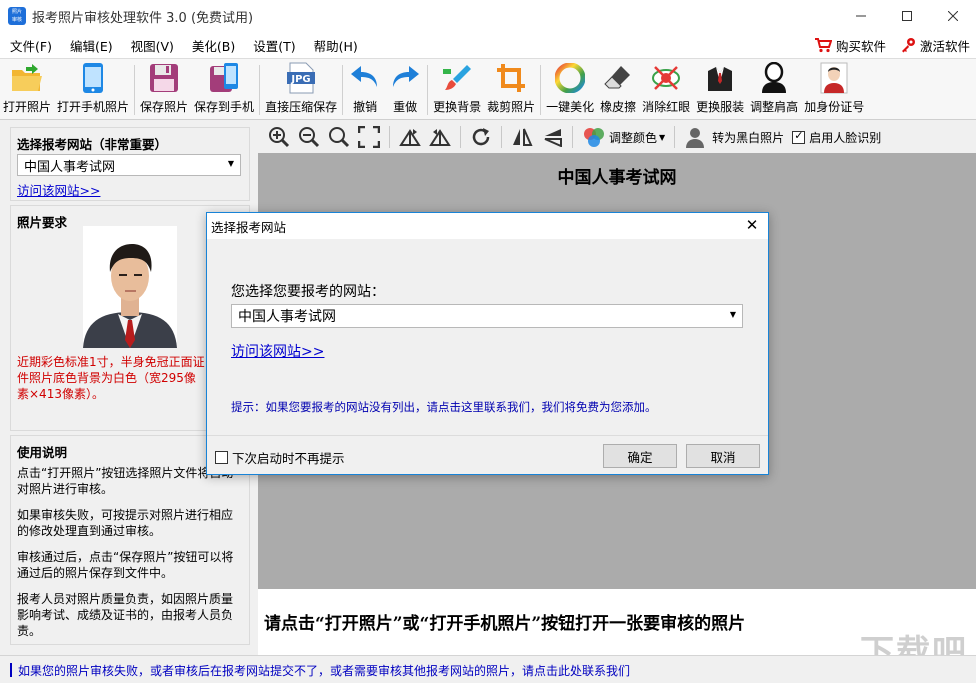 This screenshot has height=683, width=976. I want to click on zoom-out-button, so click(309, 137).